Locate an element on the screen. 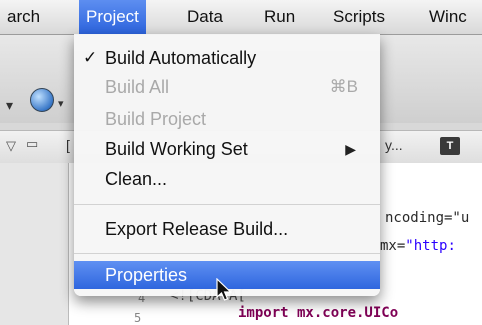 This screenshot has height=325, width=482. menu-item-label: Build All is located at coordinates (137, 87).